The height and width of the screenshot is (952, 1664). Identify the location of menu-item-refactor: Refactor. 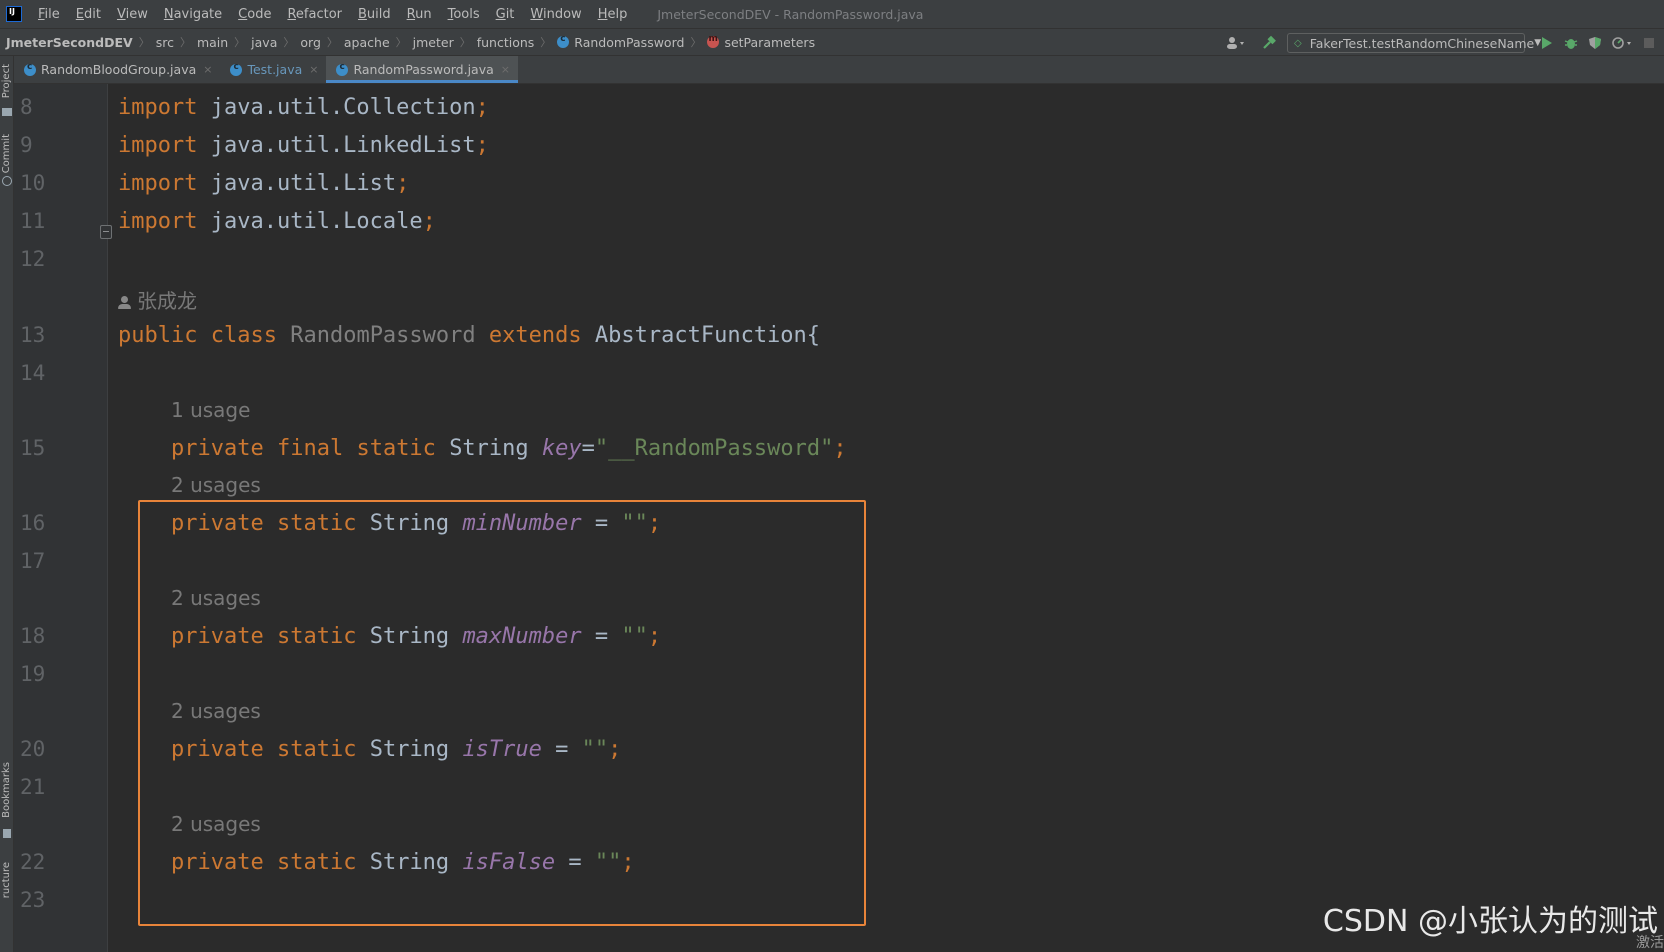
(314, 14).